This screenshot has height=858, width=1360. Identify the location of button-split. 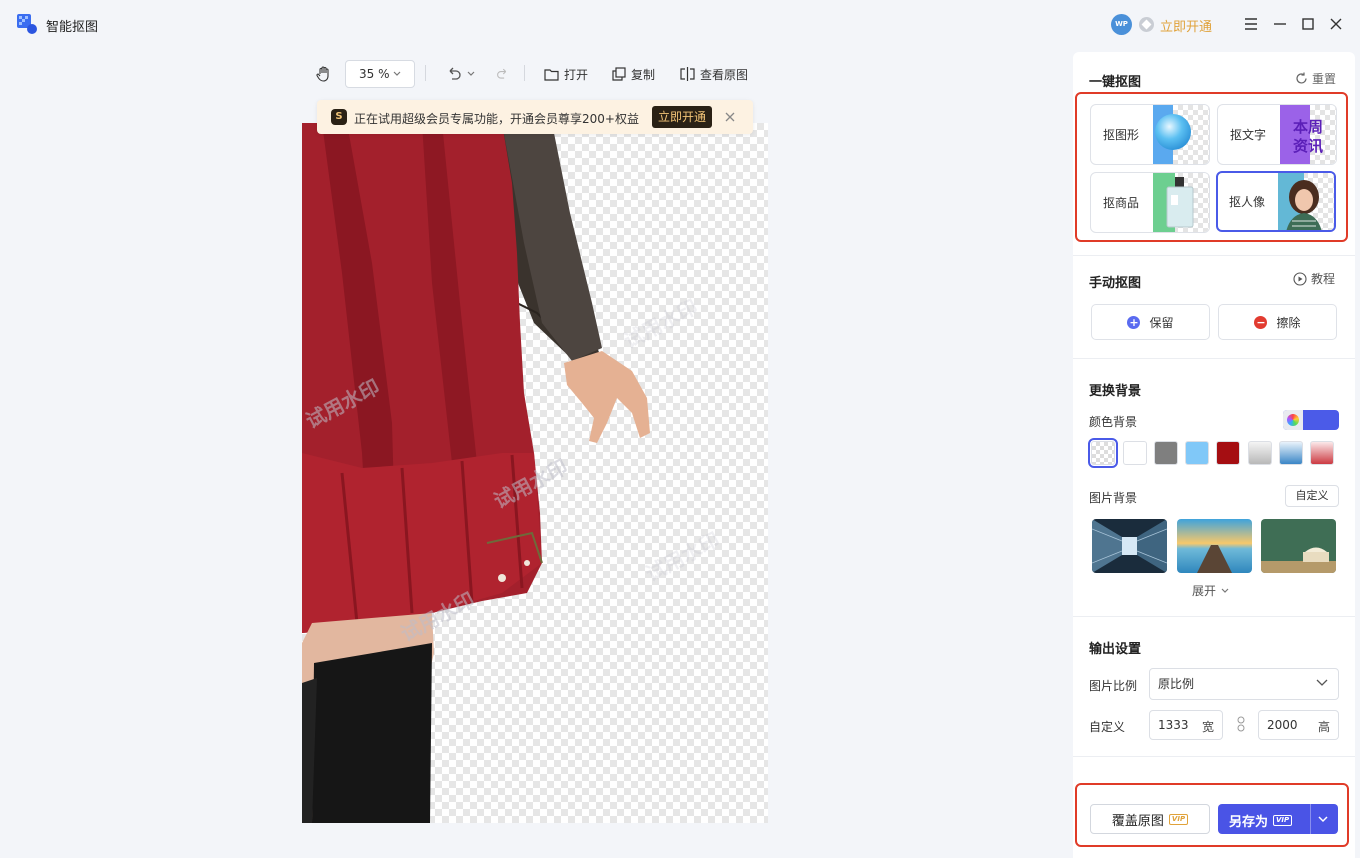
(1310, 819).